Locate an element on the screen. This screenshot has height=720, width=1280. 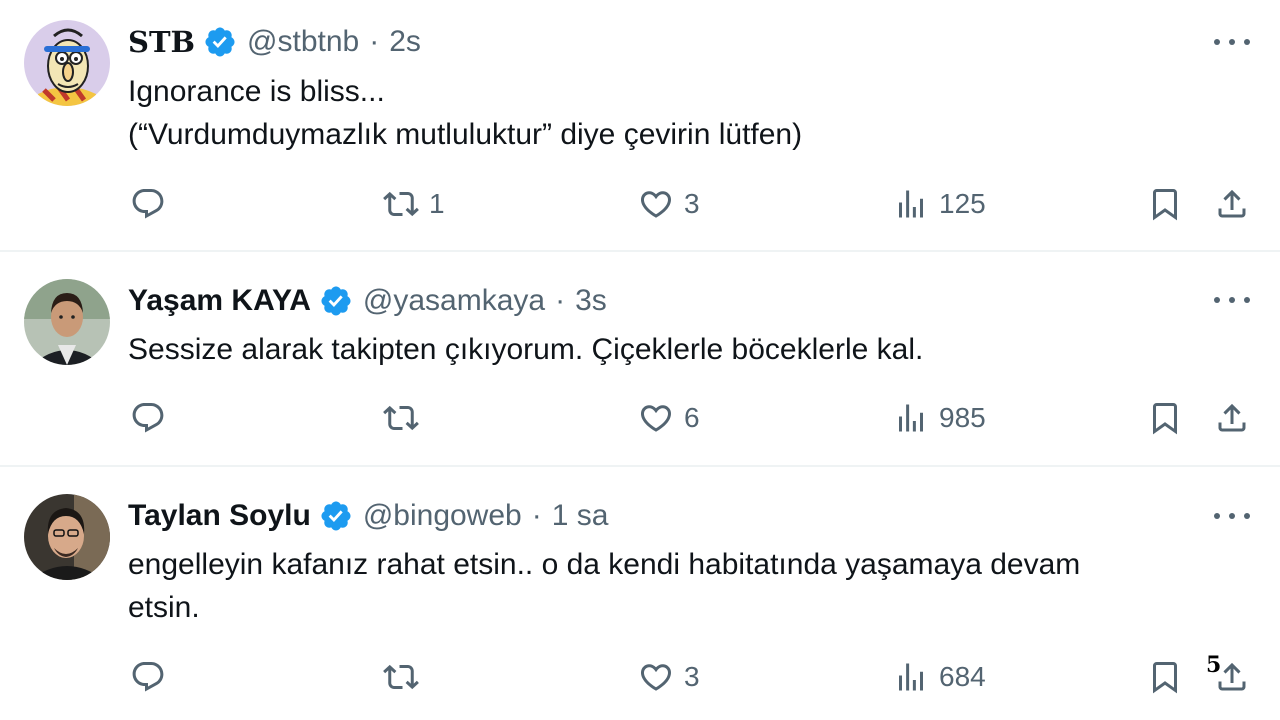
like-button: 6 is located at coordinates (669, 418).